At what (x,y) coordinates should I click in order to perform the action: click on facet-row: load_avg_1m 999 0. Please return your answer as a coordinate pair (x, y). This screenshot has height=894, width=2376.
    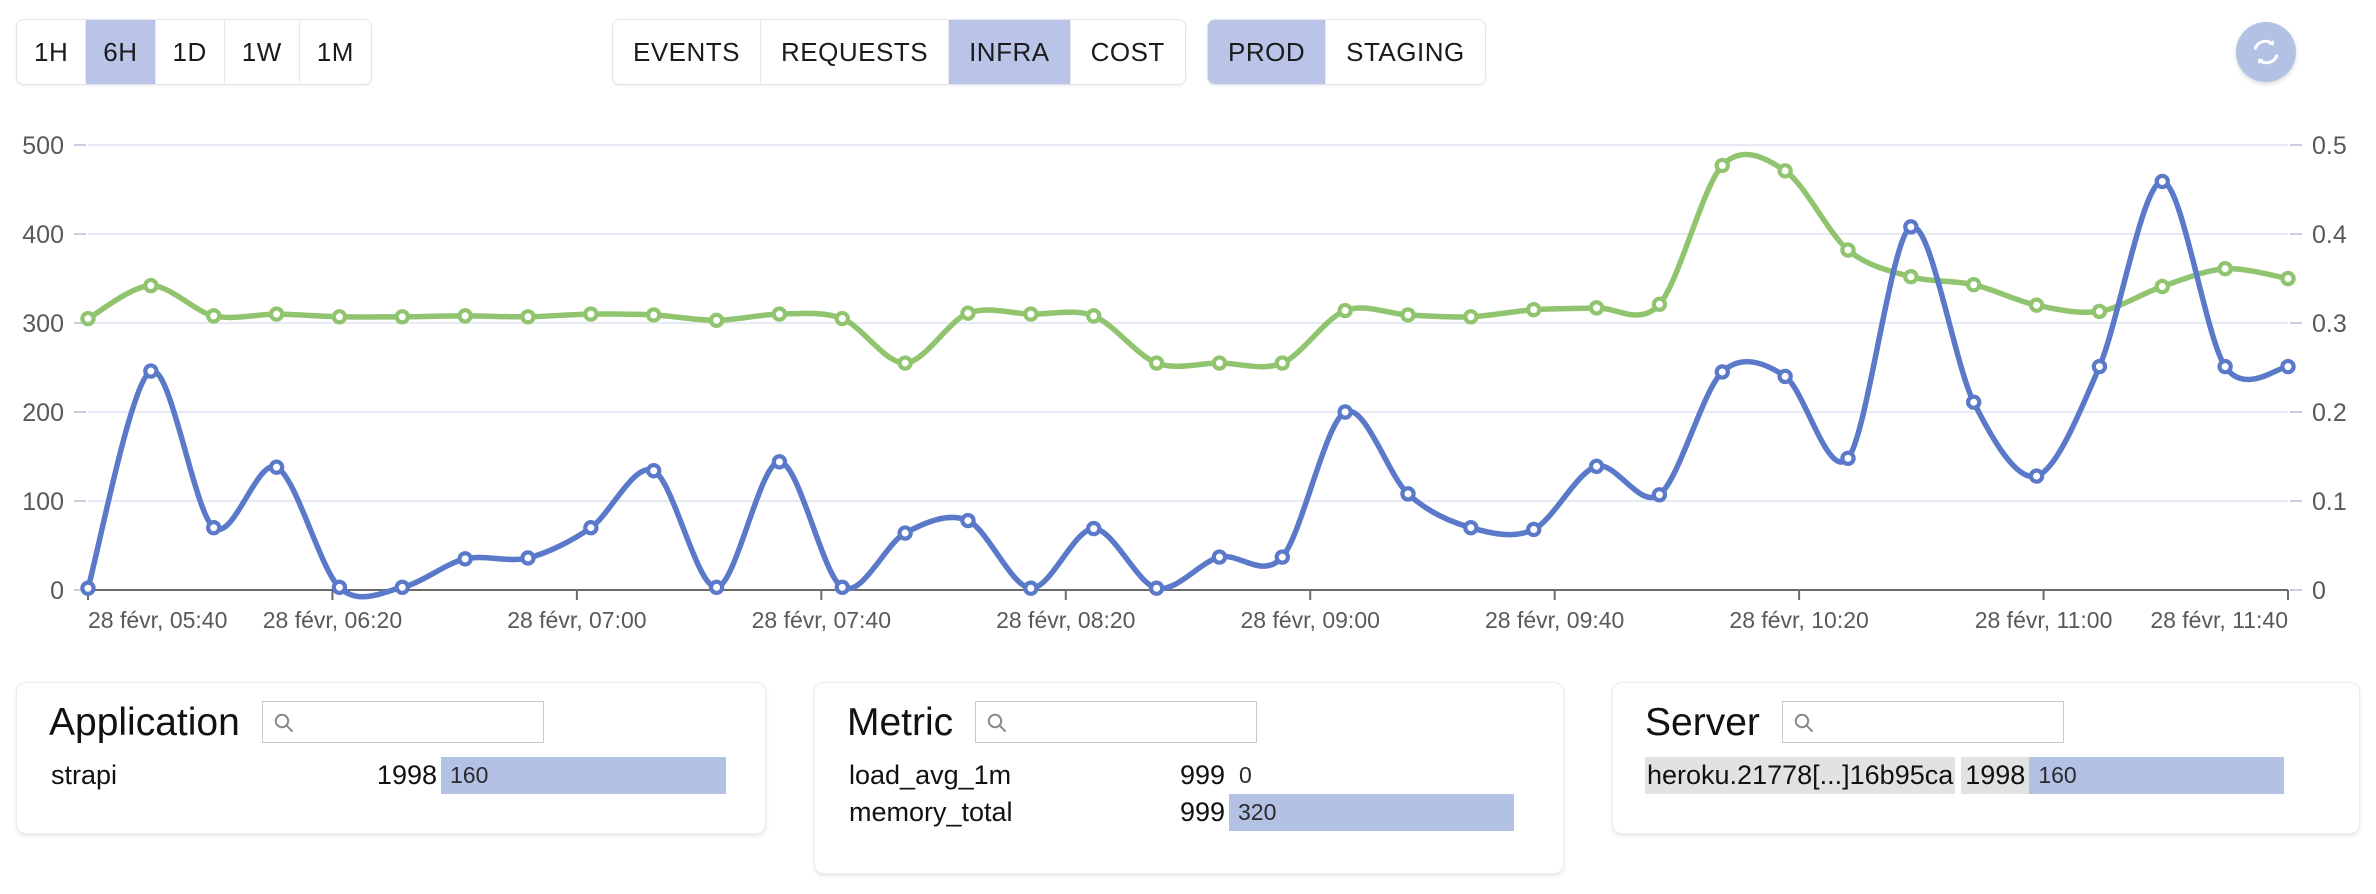
    Looking at the image, I should click on (1205, 775).